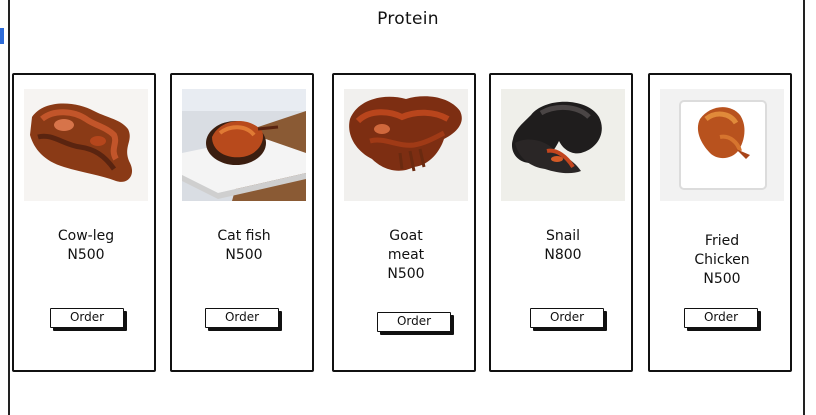 The height and width of the screenshot is (415, 816). I want to click on left-frame-marker, so click(2, 36).